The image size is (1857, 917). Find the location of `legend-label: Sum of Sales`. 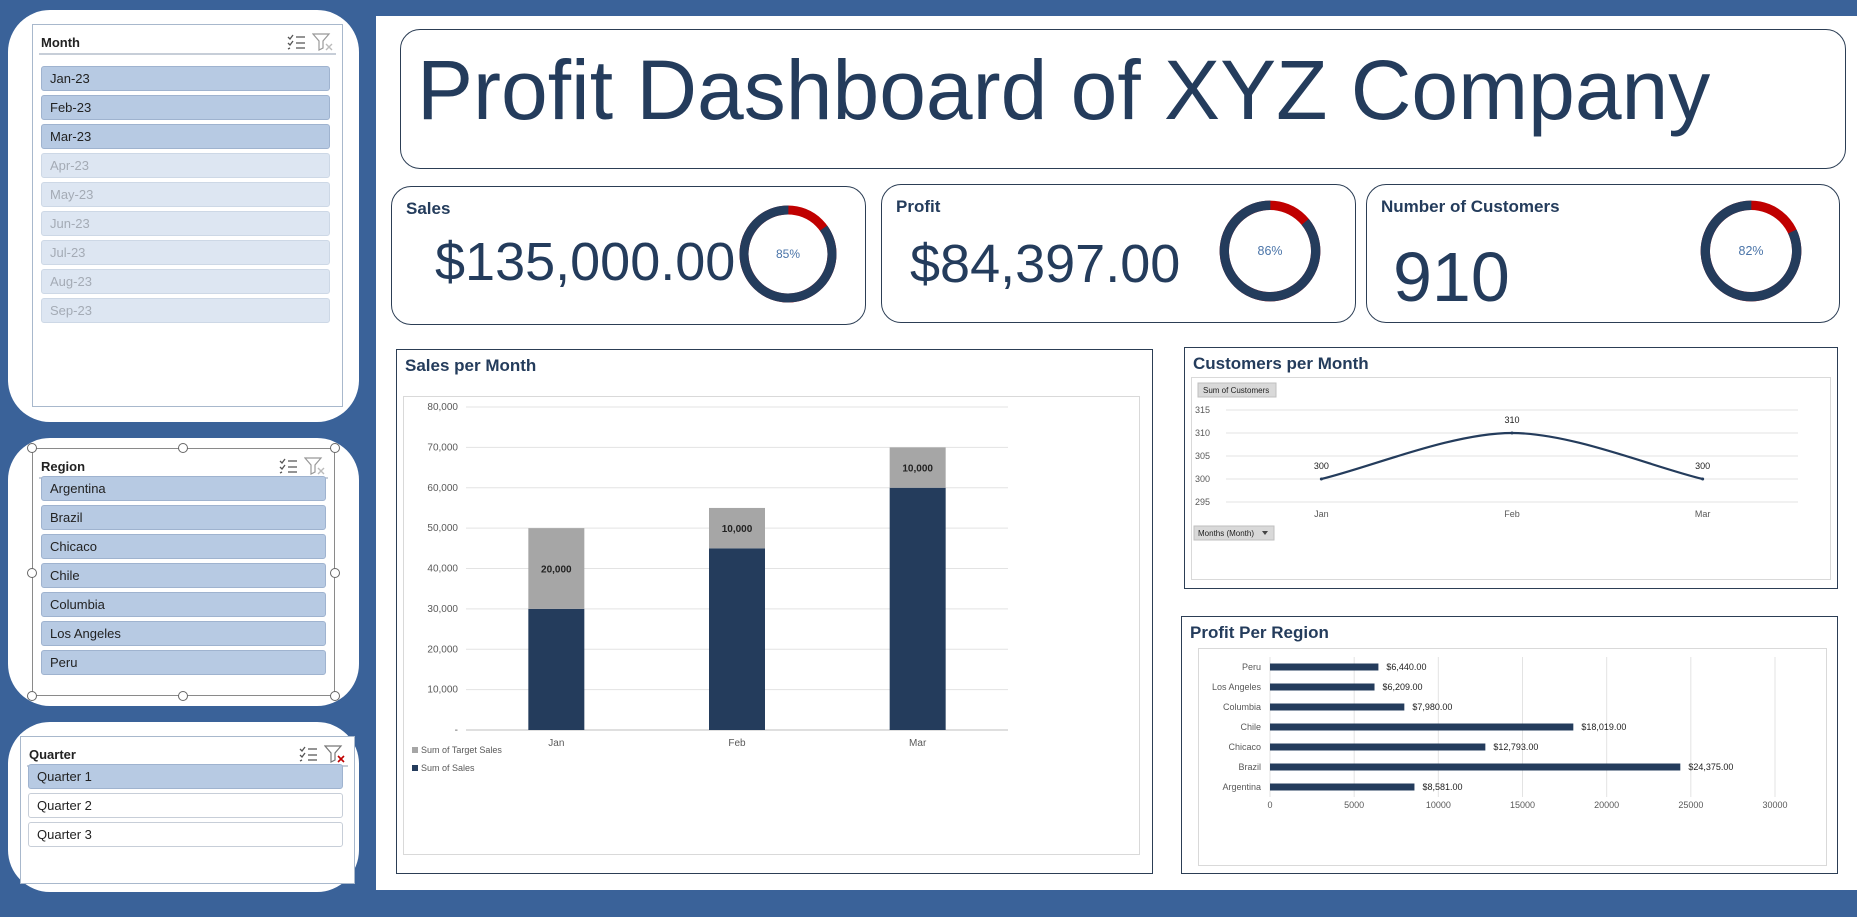

legend-label: Sum of Sales is located at coordinates (448, 768).